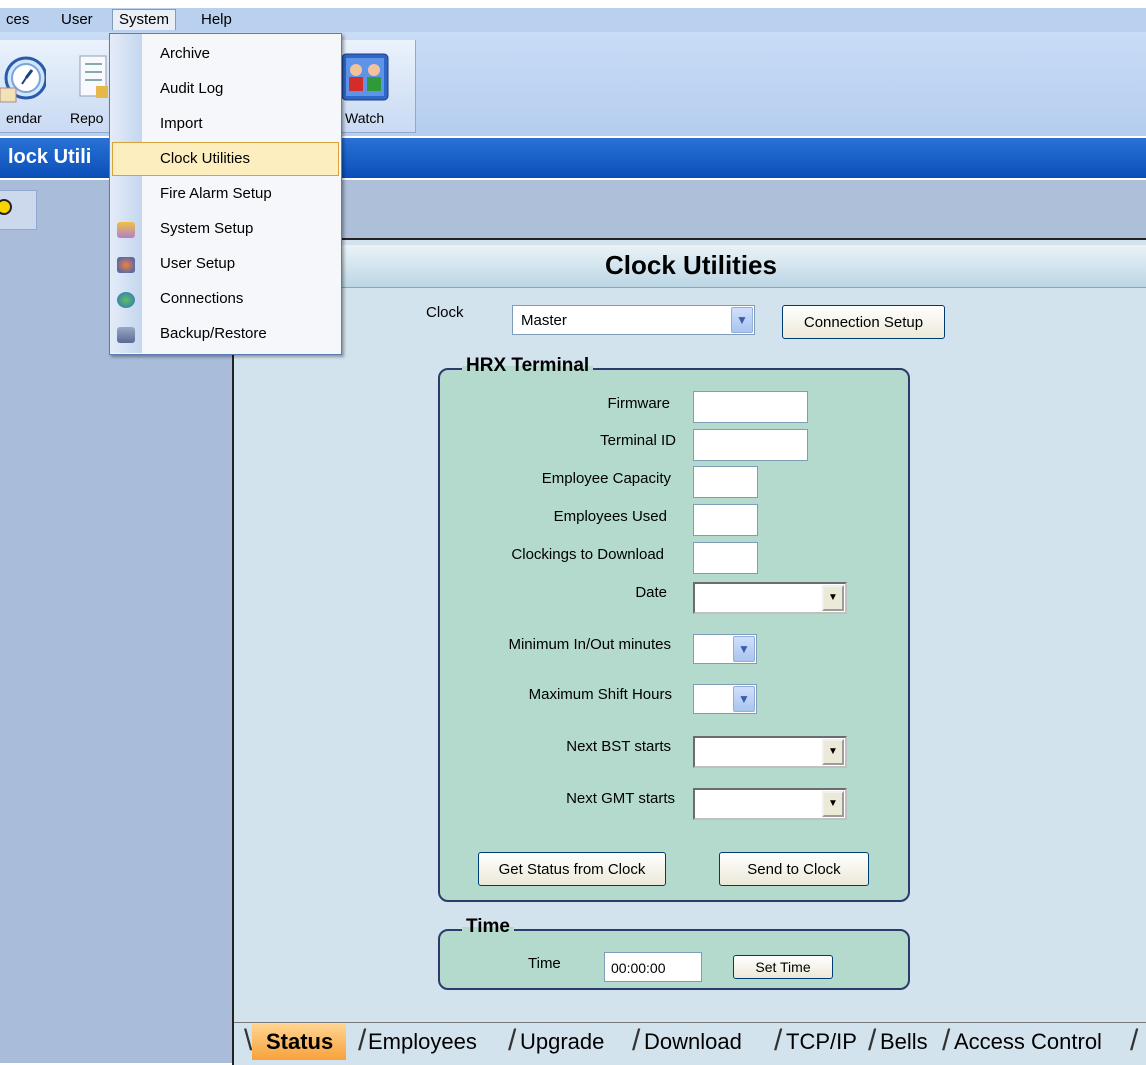 The image size is (1146, 1065). Describe the element at coordinates (415, 1042) in the screenshot. I see `tab-employees: Employees` at that location.